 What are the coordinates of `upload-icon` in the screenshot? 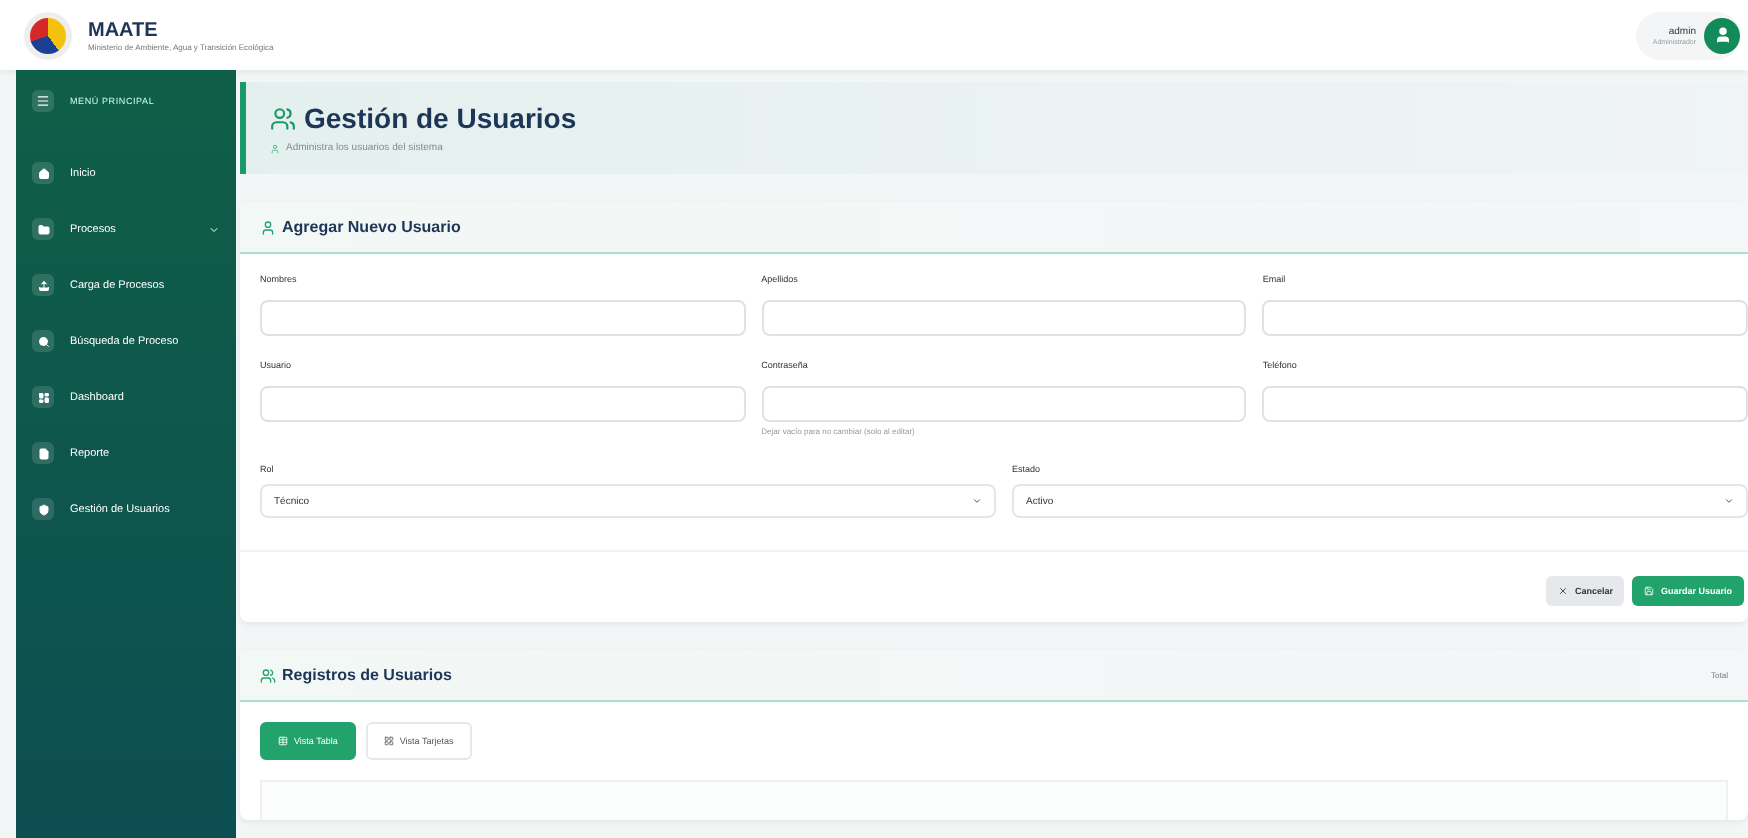 It's located at (43, 285).